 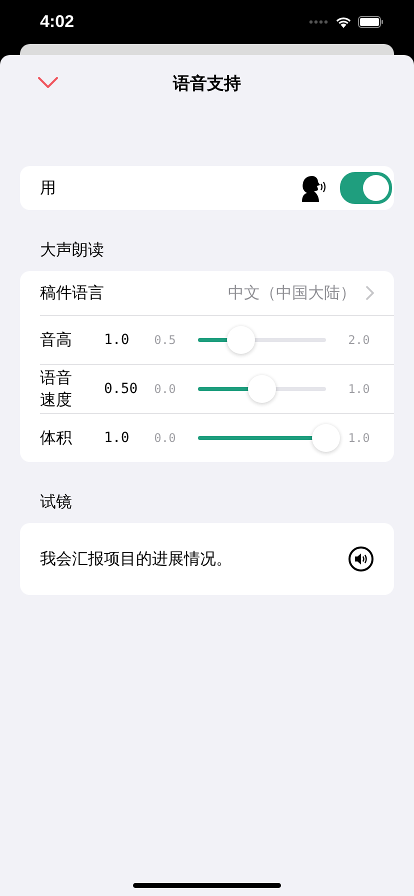 What do you see at coordinates (136, 559) in the screenshot?
I see `preview-text: 我会汇报项目的进展情况。` at bounding box center [136, 559].